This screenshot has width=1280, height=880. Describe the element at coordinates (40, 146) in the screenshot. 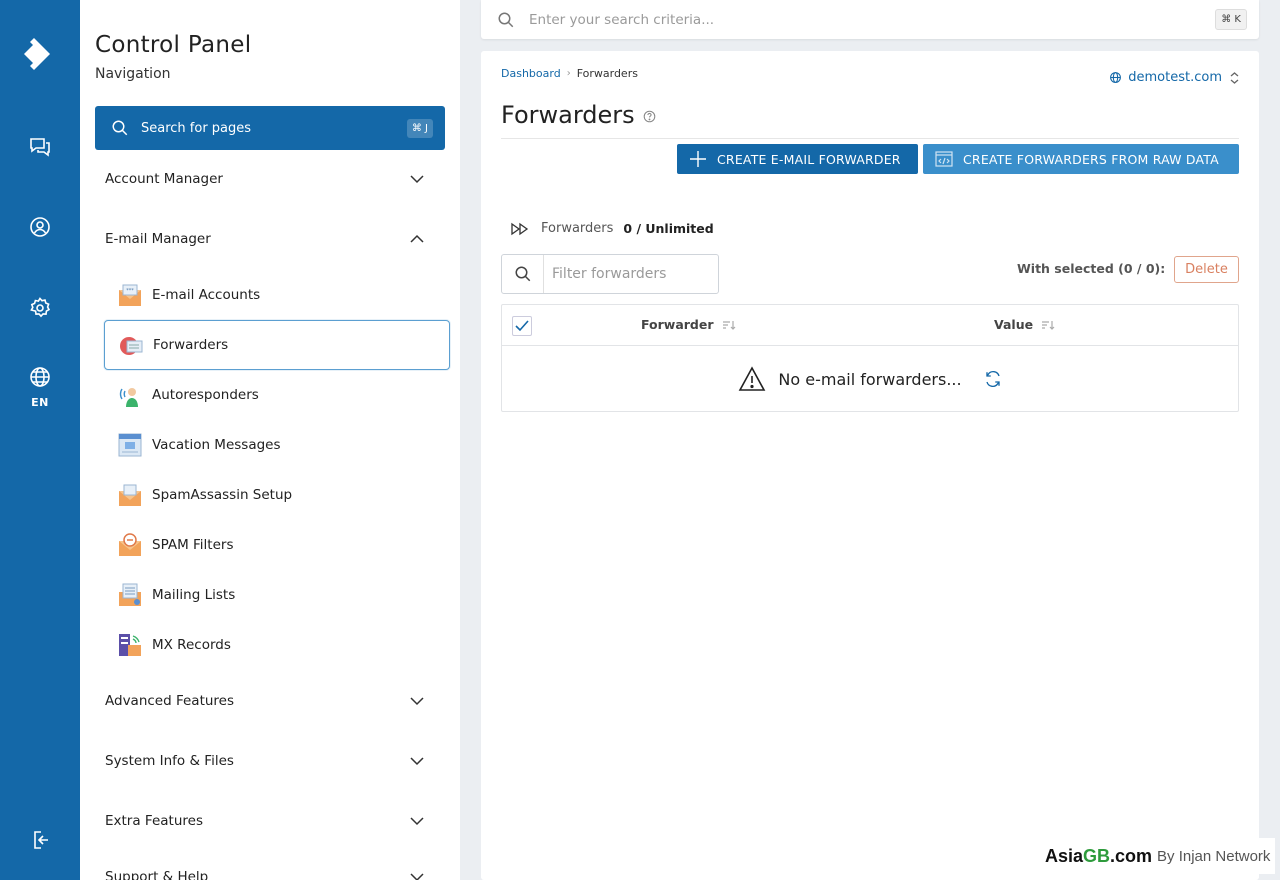

I see `chat-bubbles-icon` at that location.